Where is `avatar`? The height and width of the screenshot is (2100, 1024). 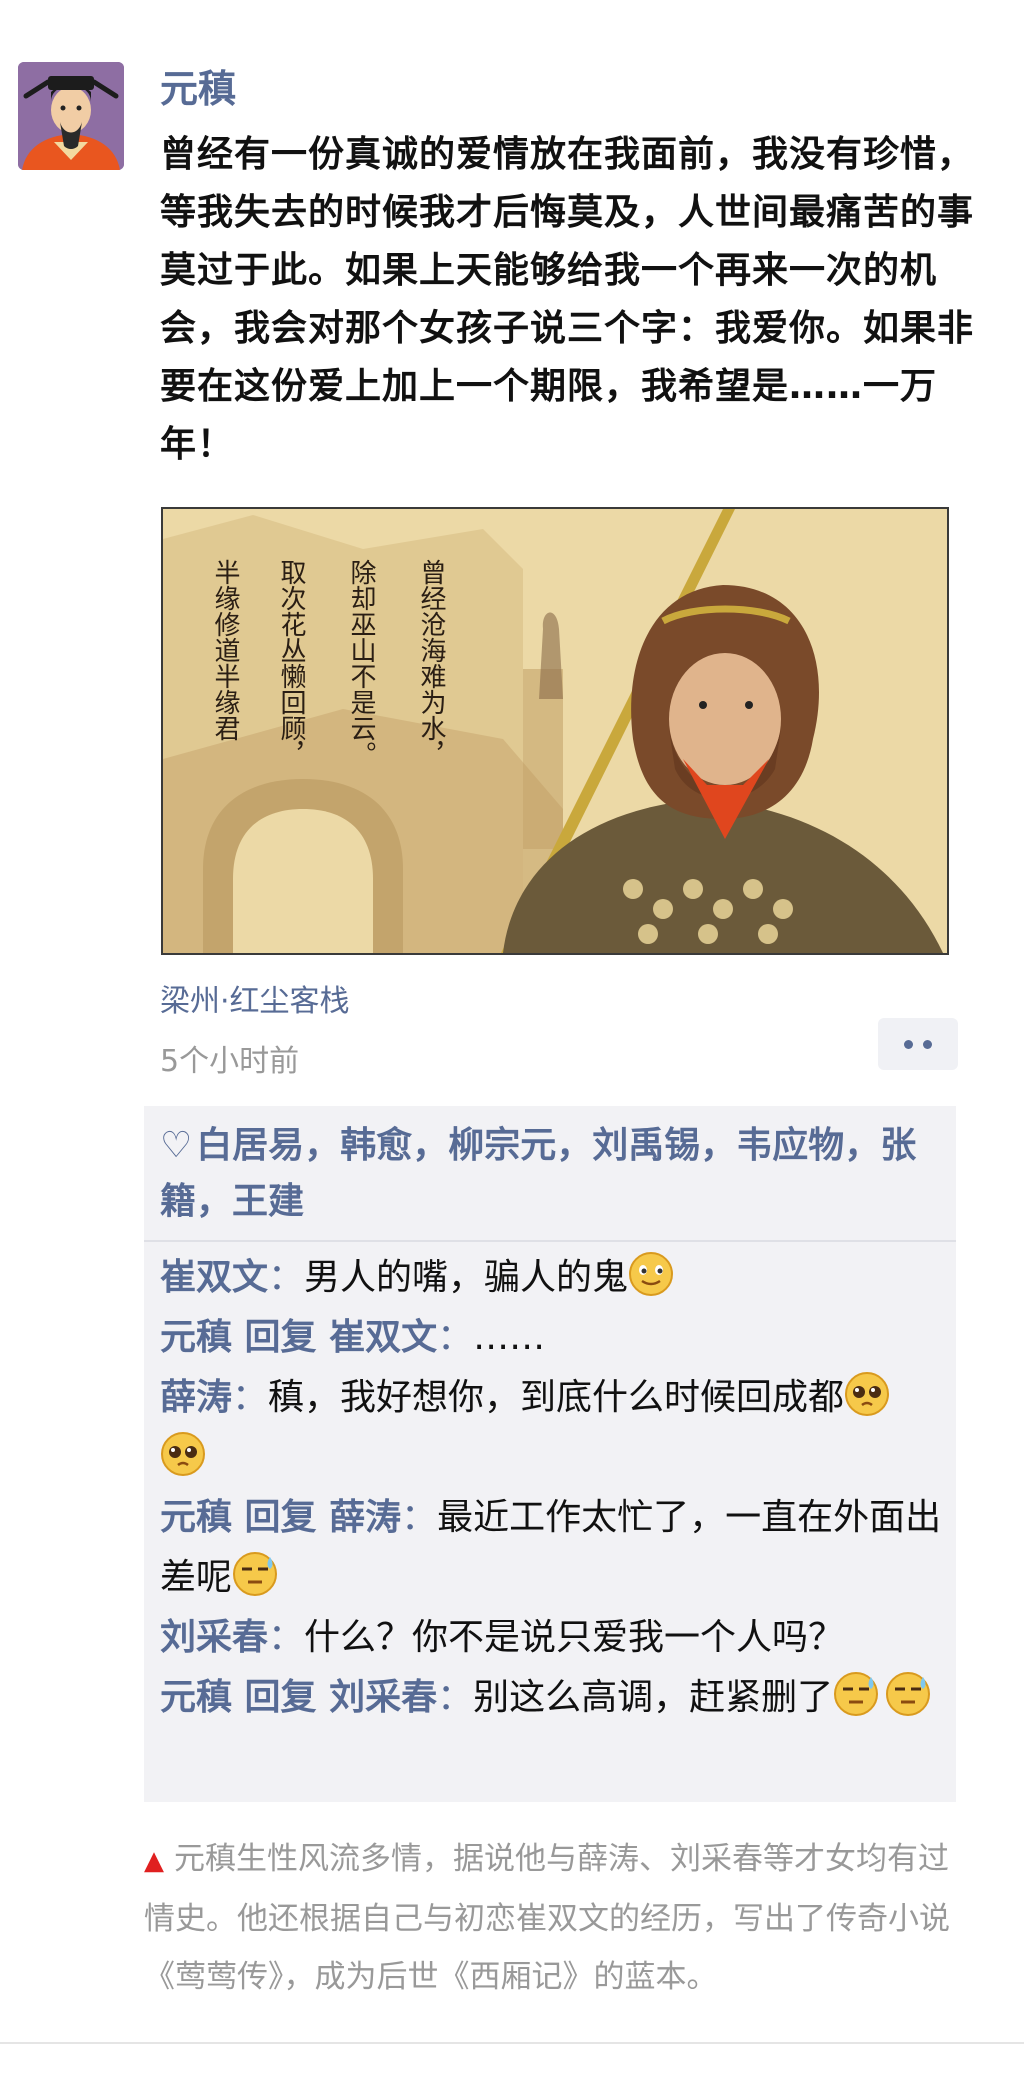 avatar is located at coordinates (71, 116).